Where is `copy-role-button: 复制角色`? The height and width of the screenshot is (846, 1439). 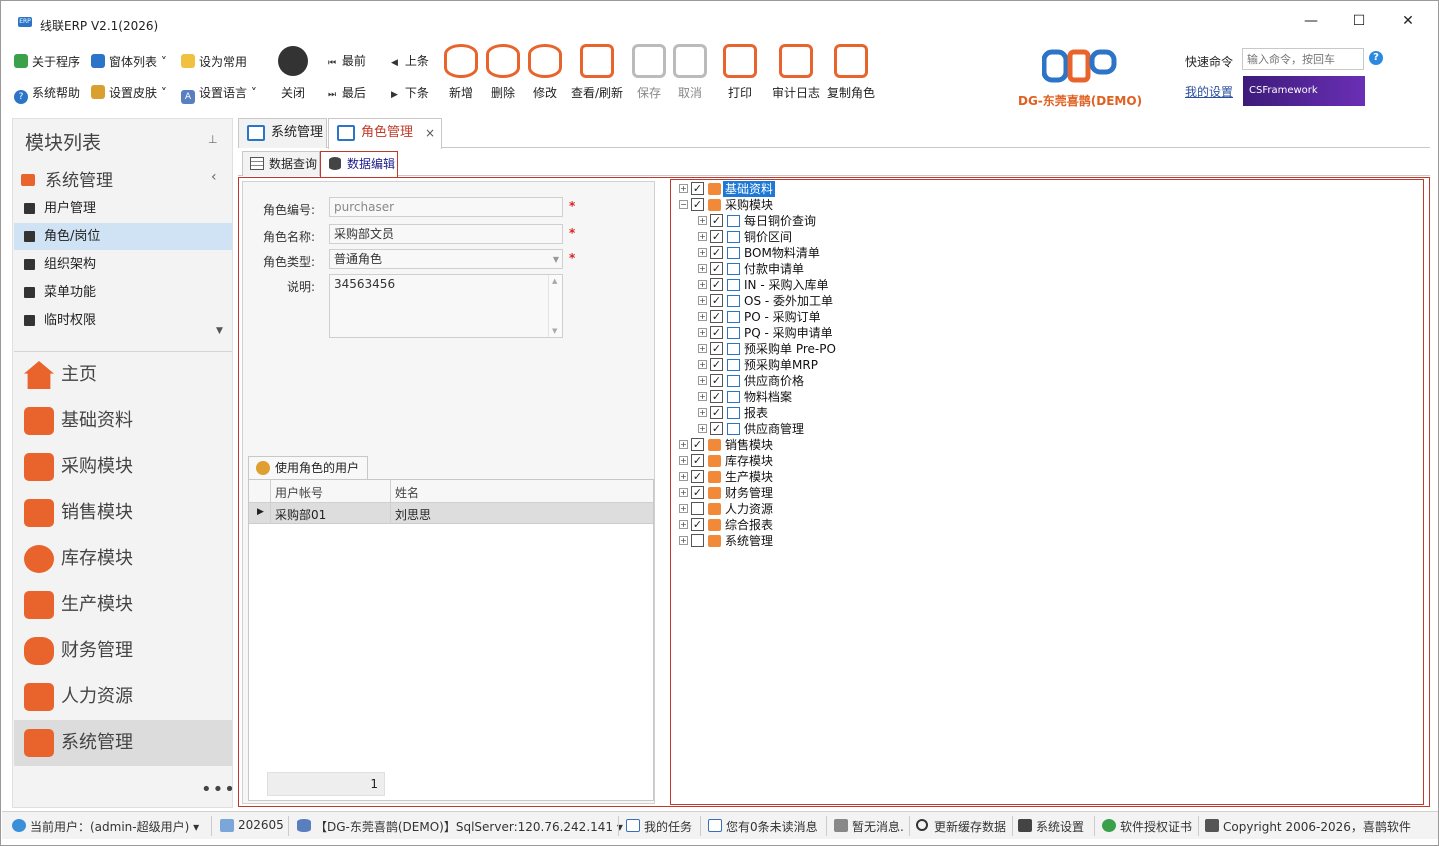
copy-role-button: 复制角色 is located at coordinates (851, 75).